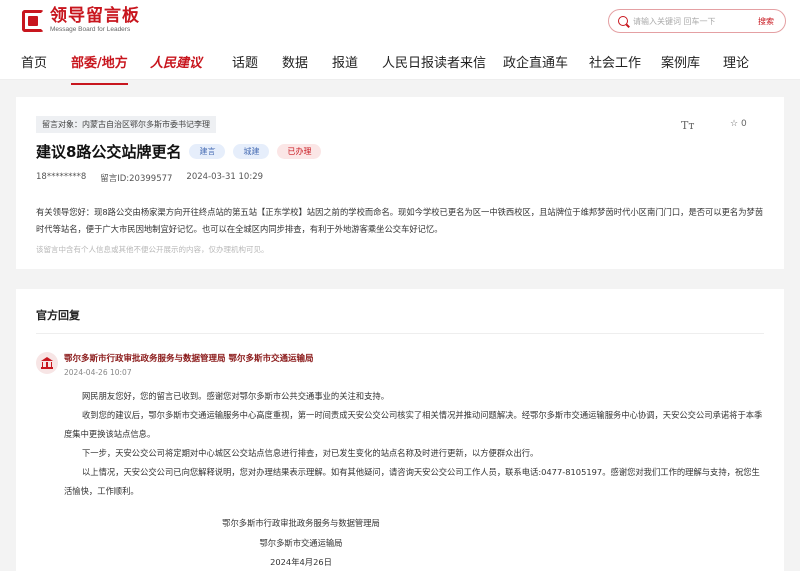  Describe the element at coordinates (689, 21) in the screenshot. I see `search-input` at that location.